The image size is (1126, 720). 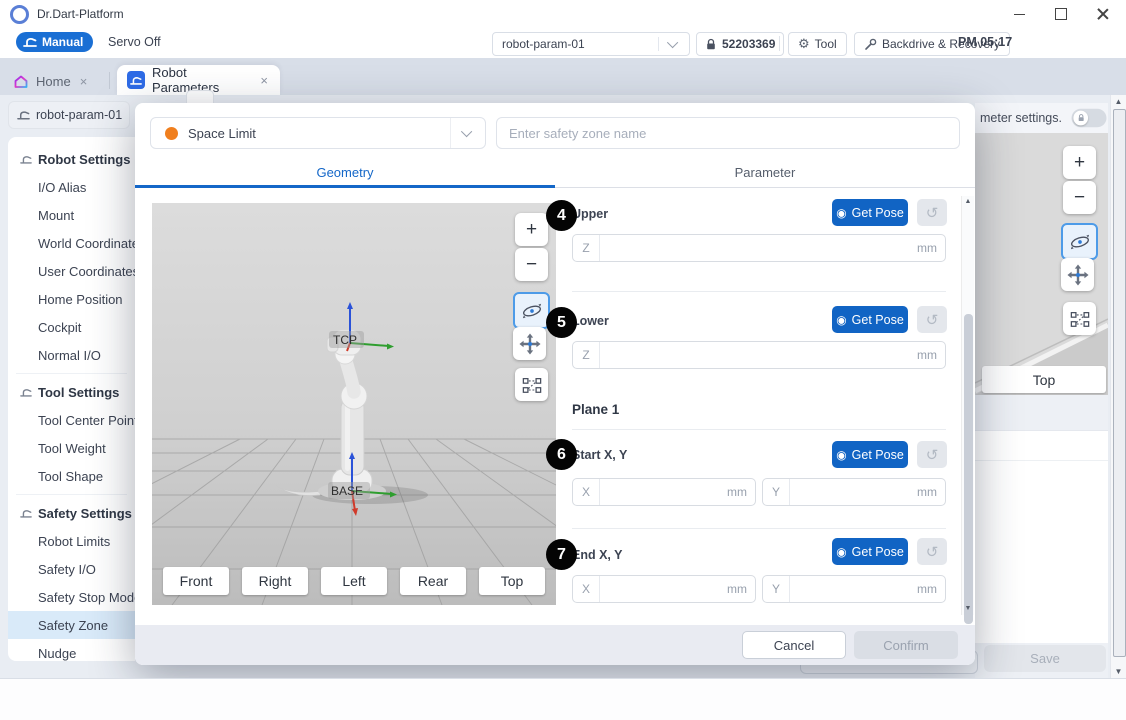 What do you see at coordinates (71, 650) in the screenshot?
I see `sidebar-item-nudge: Nudge` at bounding box center [71, 650].